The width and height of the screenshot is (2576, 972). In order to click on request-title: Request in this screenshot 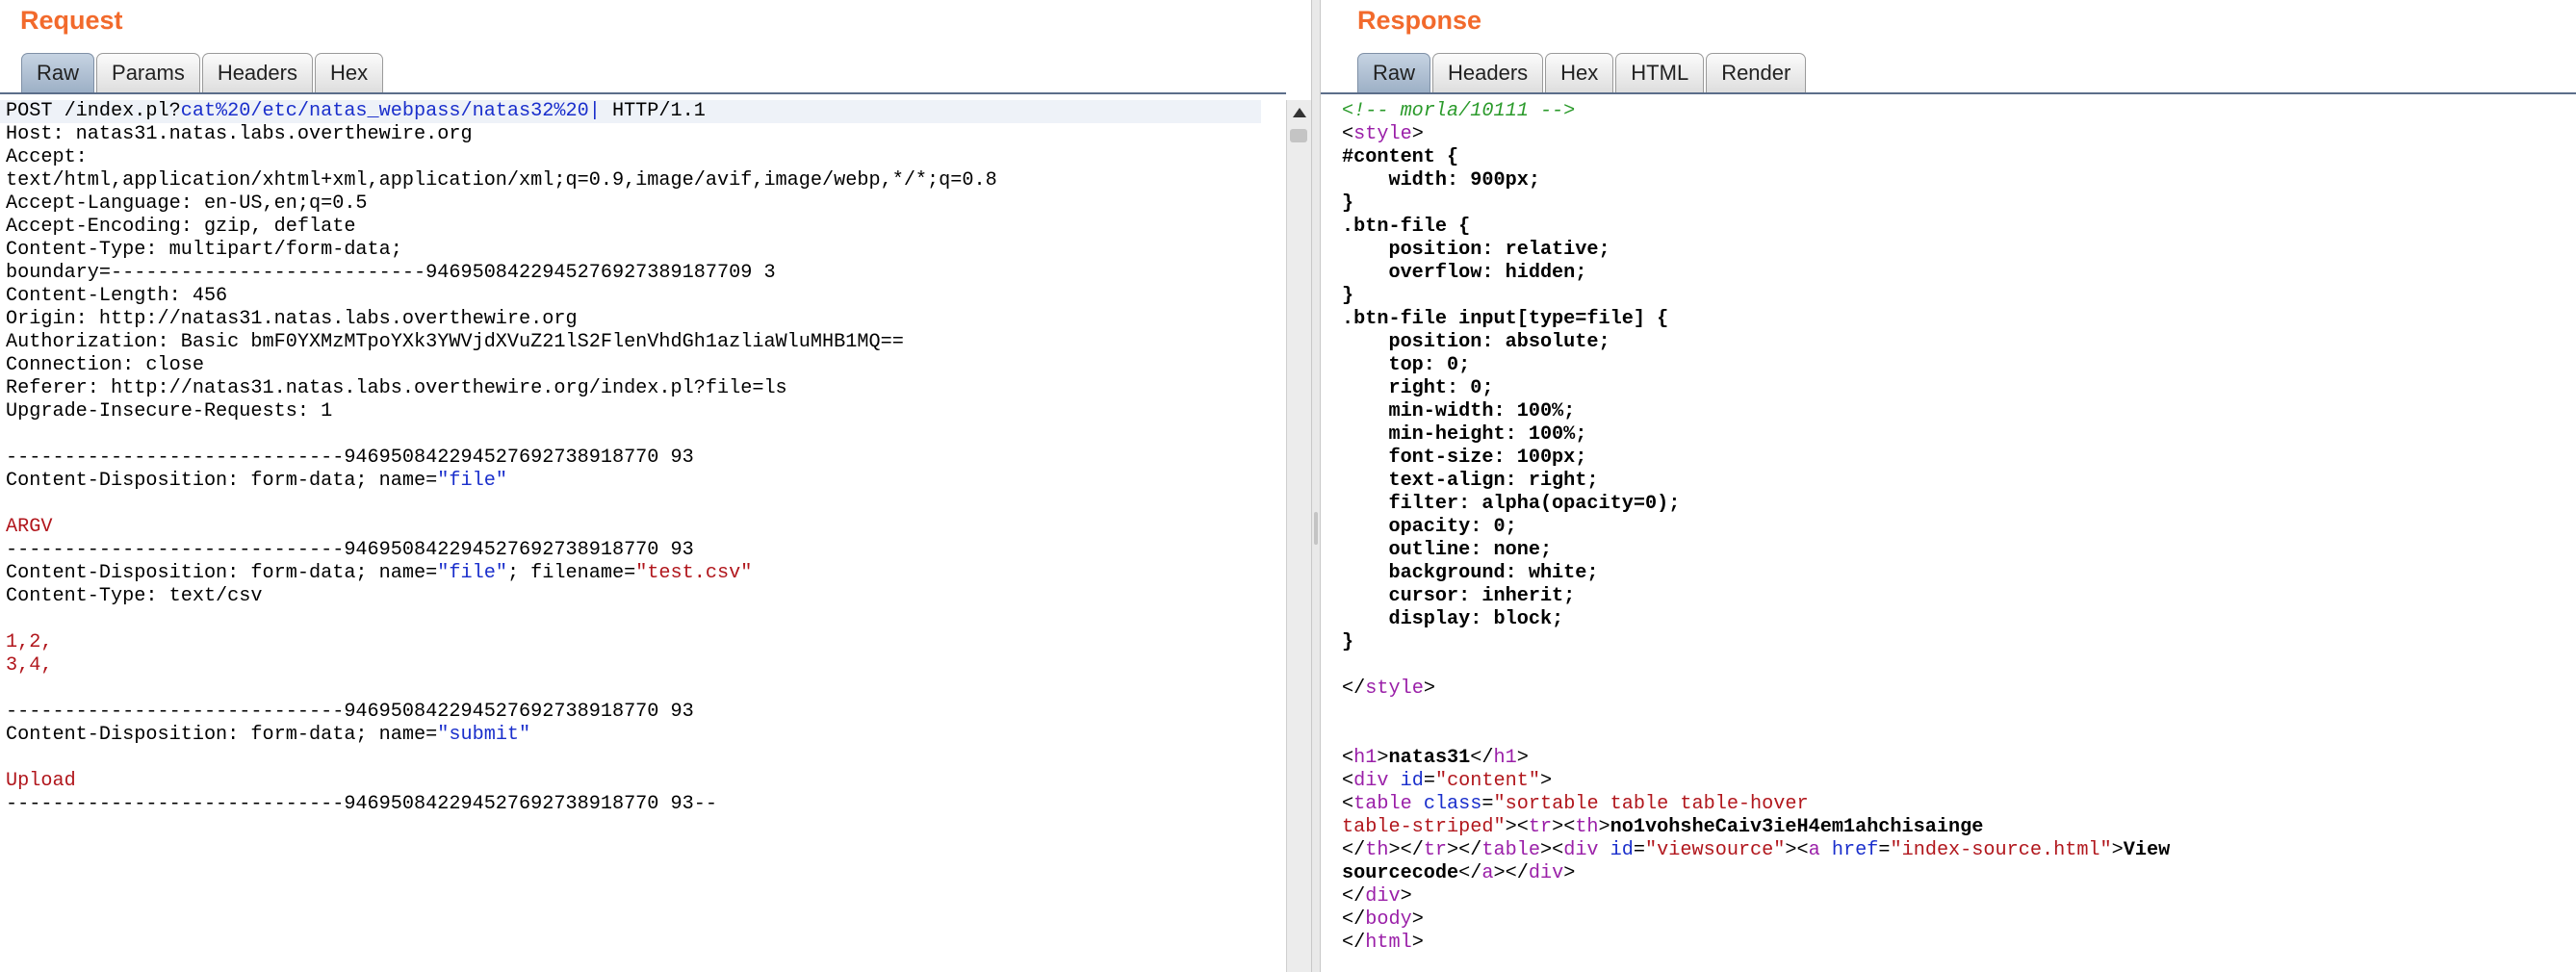, I will do `click(71, 21)`.